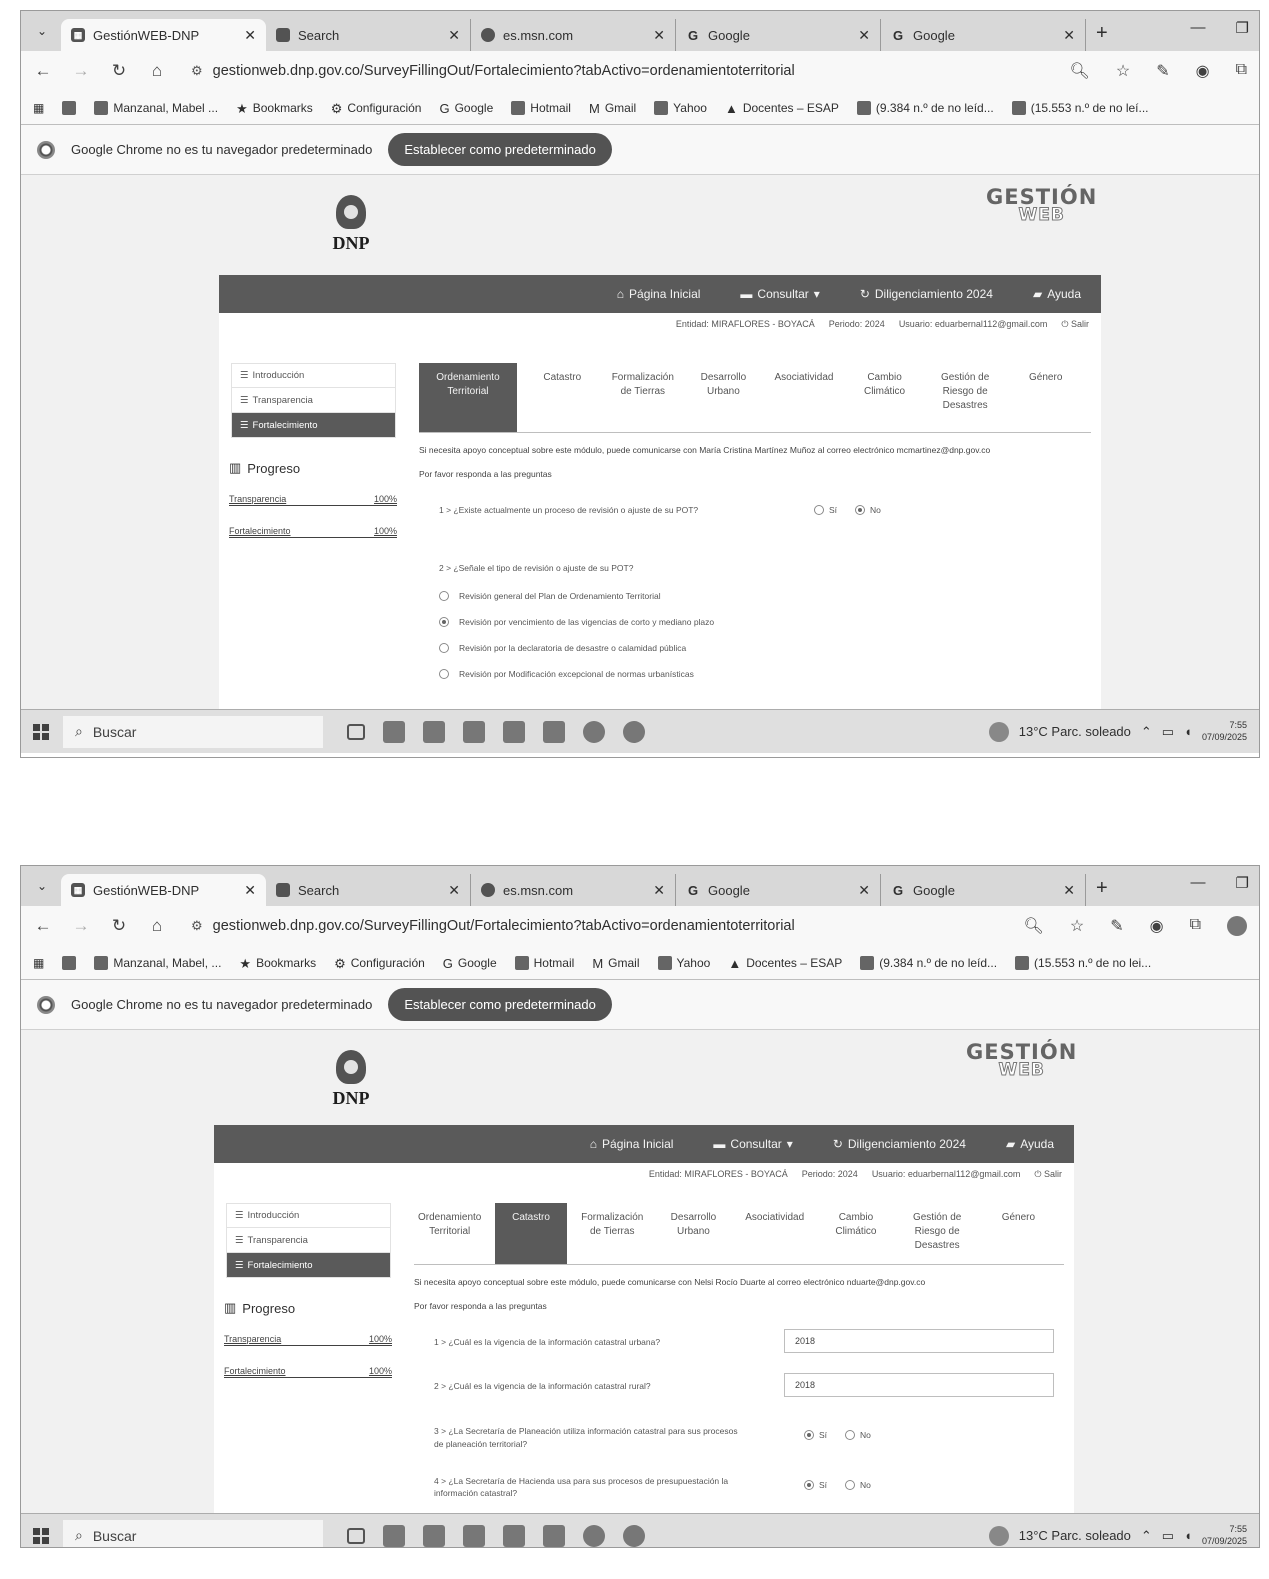 This screenshot has width=1269, height=1579. I want to click on bookmark-item: G Google, so click(470, 963).